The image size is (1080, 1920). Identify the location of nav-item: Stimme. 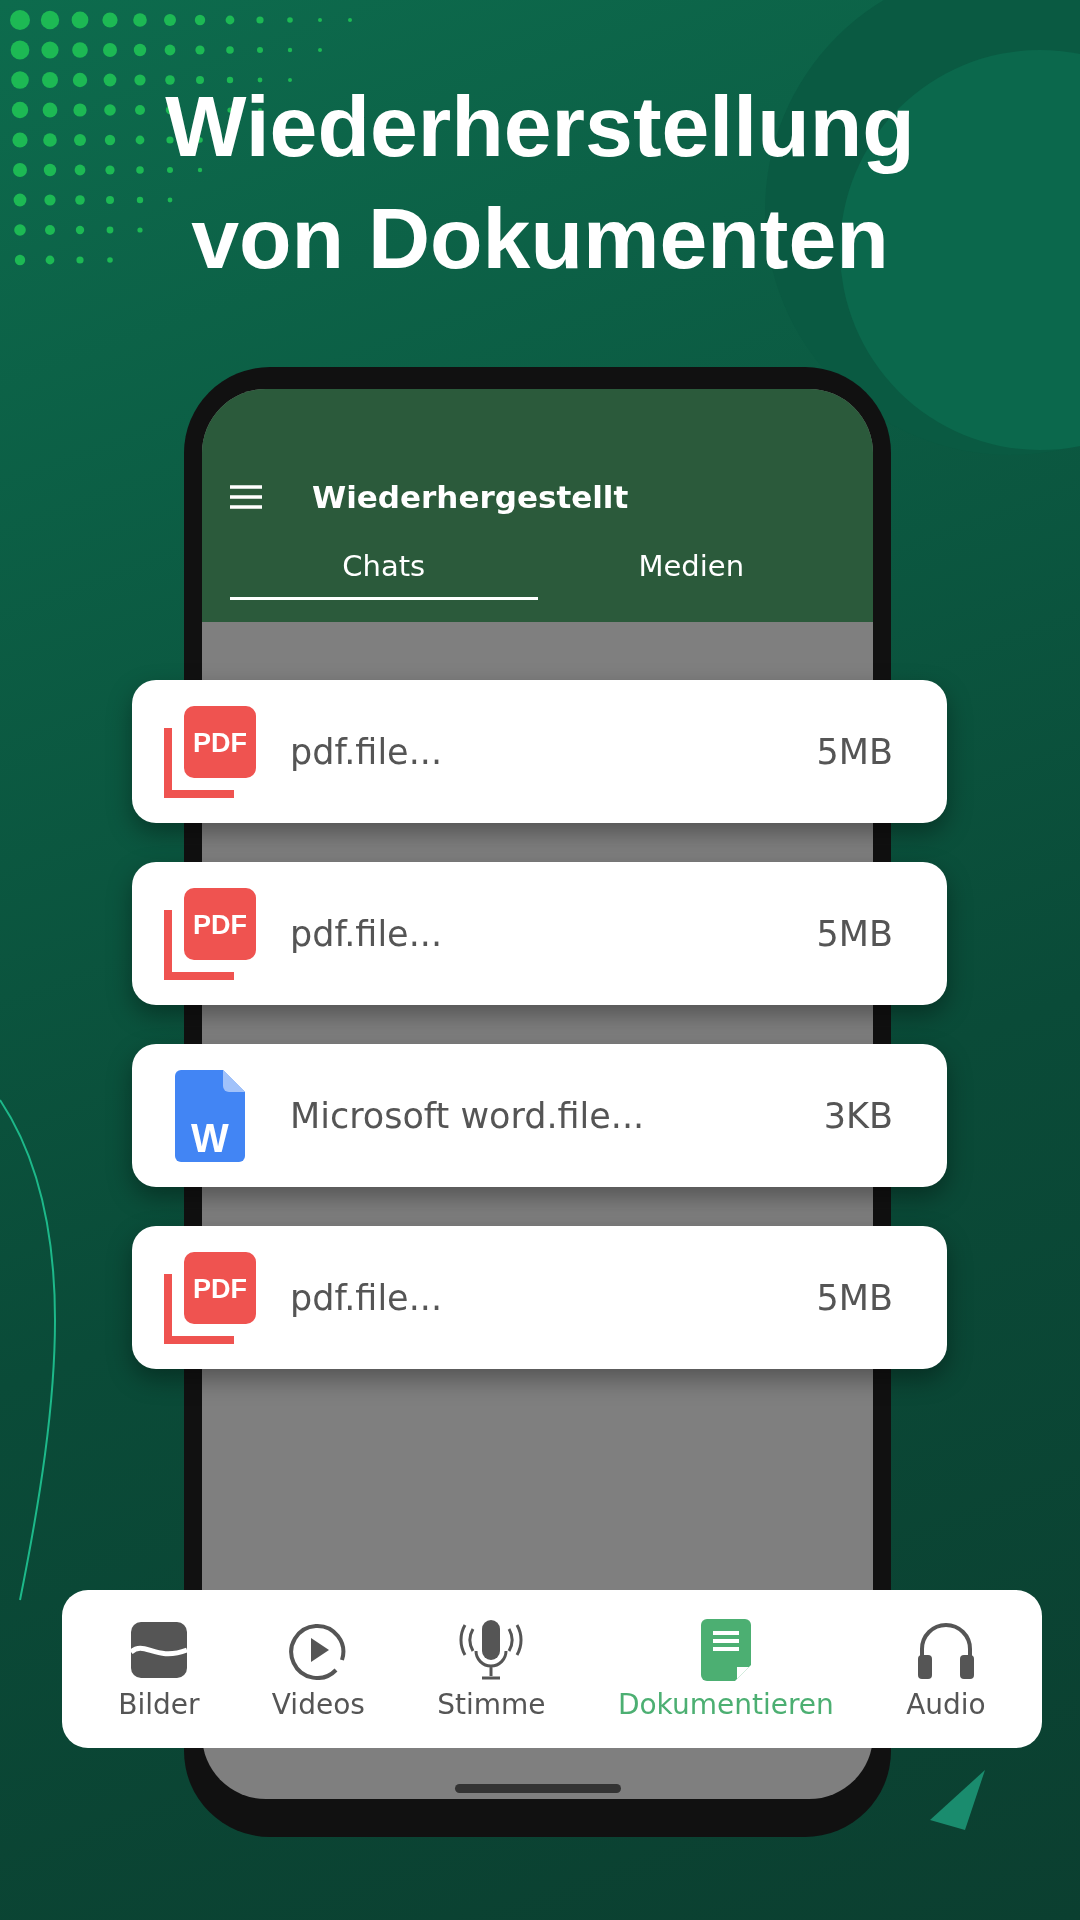
(491, 1669).